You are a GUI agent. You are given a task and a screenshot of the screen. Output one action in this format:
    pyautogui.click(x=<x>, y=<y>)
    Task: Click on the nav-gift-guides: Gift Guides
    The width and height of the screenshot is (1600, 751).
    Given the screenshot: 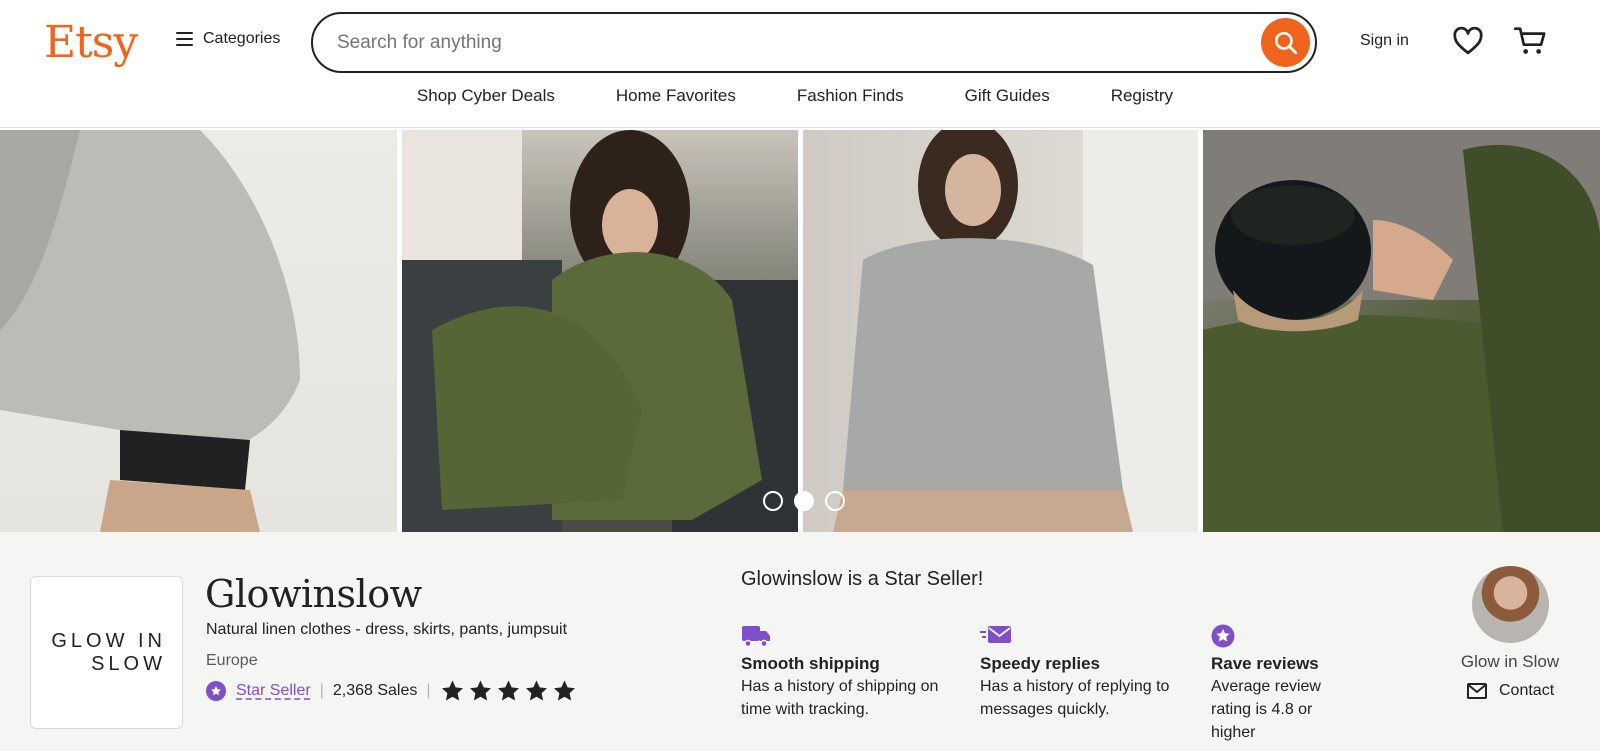 What is the action you would take?
    pyautogui.click(x=1007, y=96)
    